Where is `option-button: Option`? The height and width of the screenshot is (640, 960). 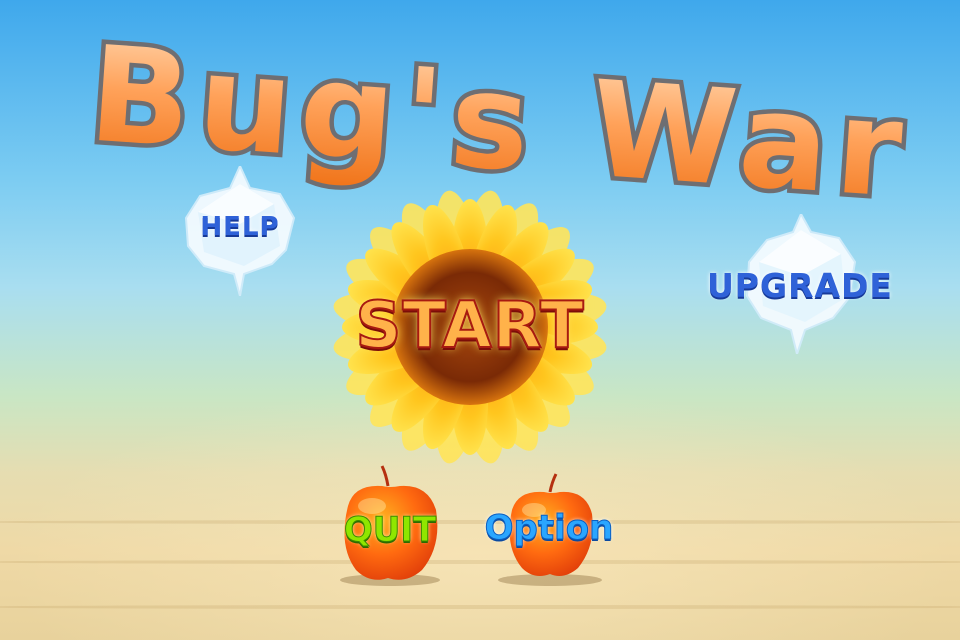
option-button: Option is located at coordinates (549, 530).